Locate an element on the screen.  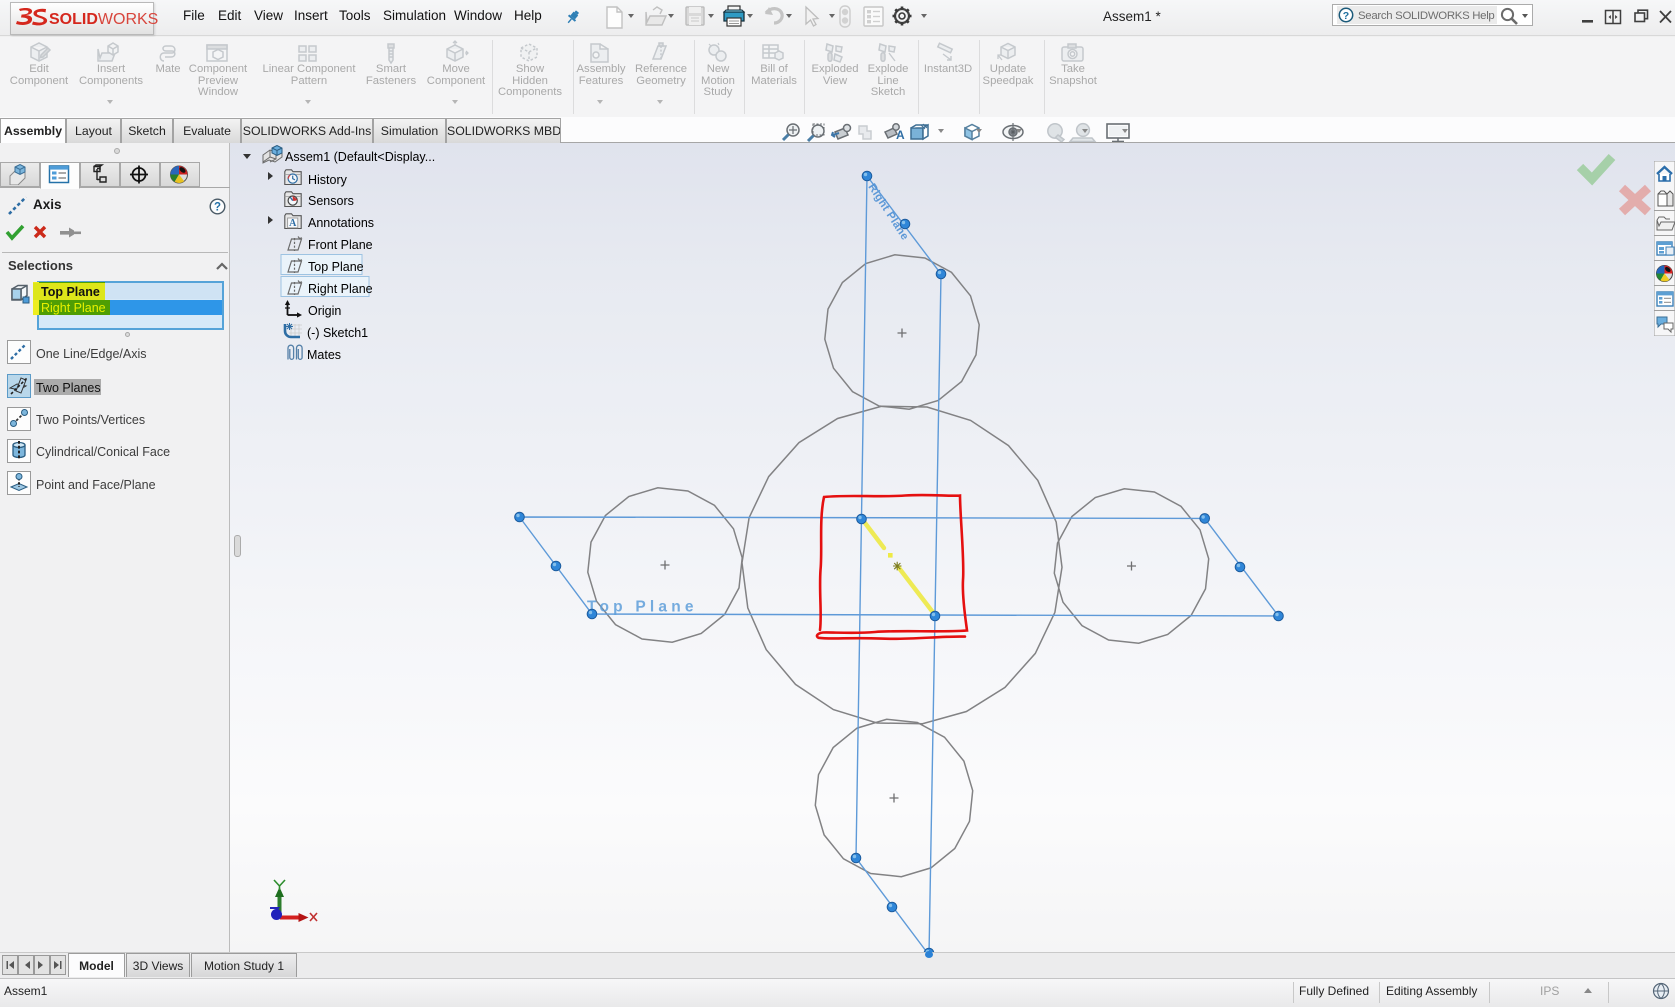
svg-text: Top Plane is located at coordinates (642, 607).